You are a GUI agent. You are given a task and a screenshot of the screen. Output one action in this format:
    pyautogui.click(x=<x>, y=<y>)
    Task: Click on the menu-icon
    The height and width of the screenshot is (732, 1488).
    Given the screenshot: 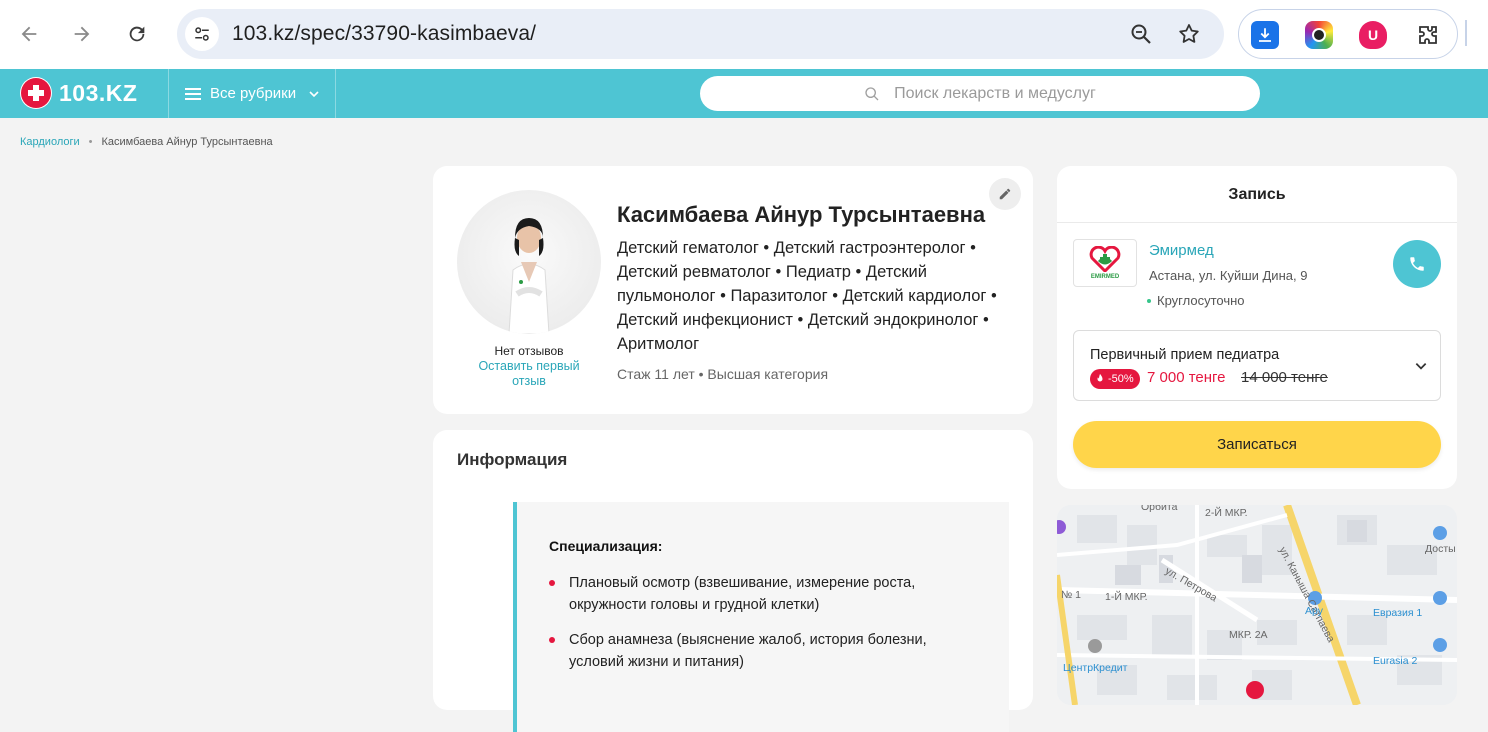 What is the action you would take?
    pyautogui.click(x=193, y=93)
    